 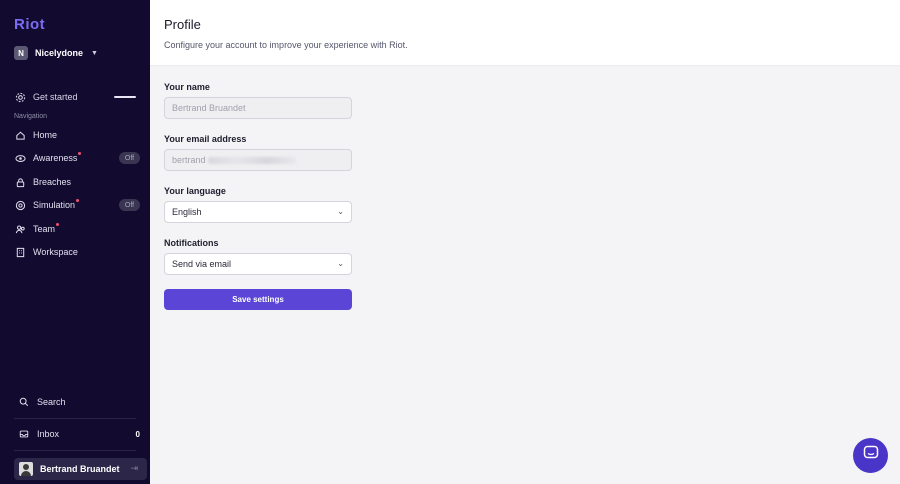 What do you see at coordinates (21, 53) in the screenshot?
I see `org-avatar: N` at bounding box center [21, 53].